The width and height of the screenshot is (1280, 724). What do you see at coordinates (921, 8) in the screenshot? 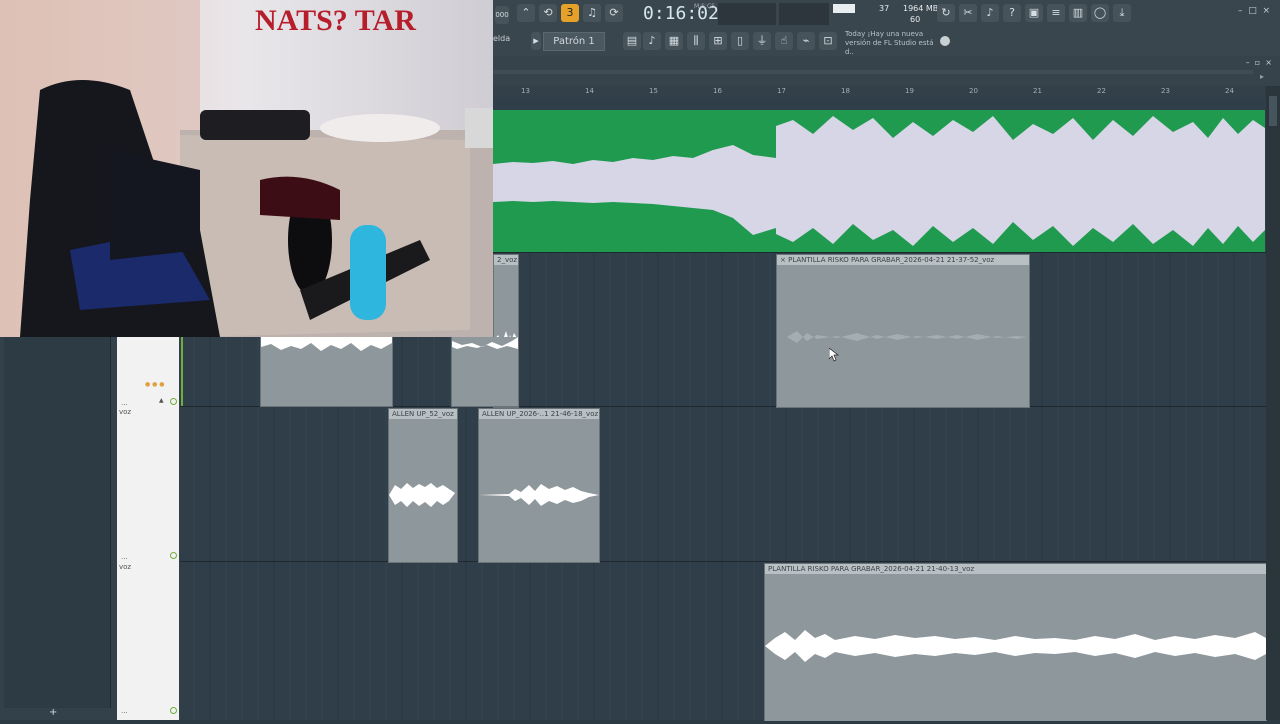
I see `memory-value: 1964 MB` at bounding box center [921, 8].